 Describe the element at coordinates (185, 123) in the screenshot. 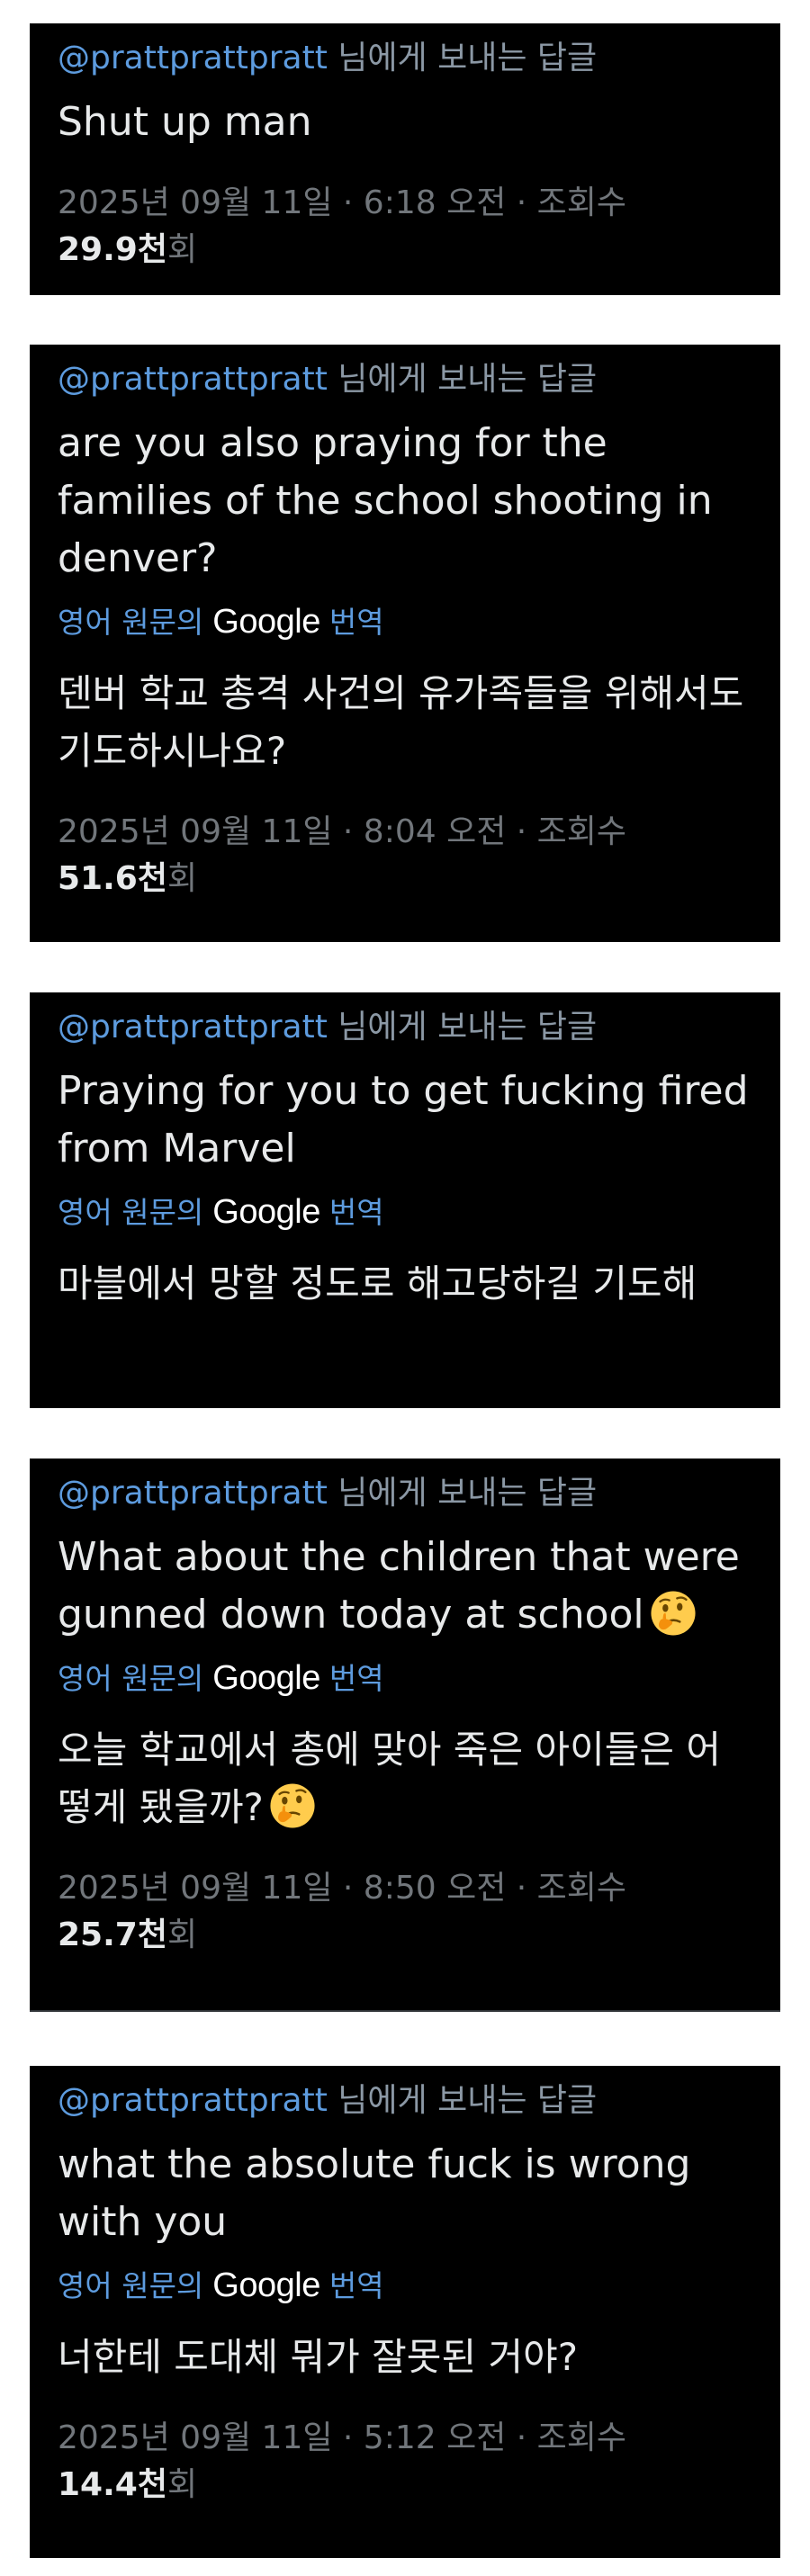

I see `reply-text: Shut up man` at that location.